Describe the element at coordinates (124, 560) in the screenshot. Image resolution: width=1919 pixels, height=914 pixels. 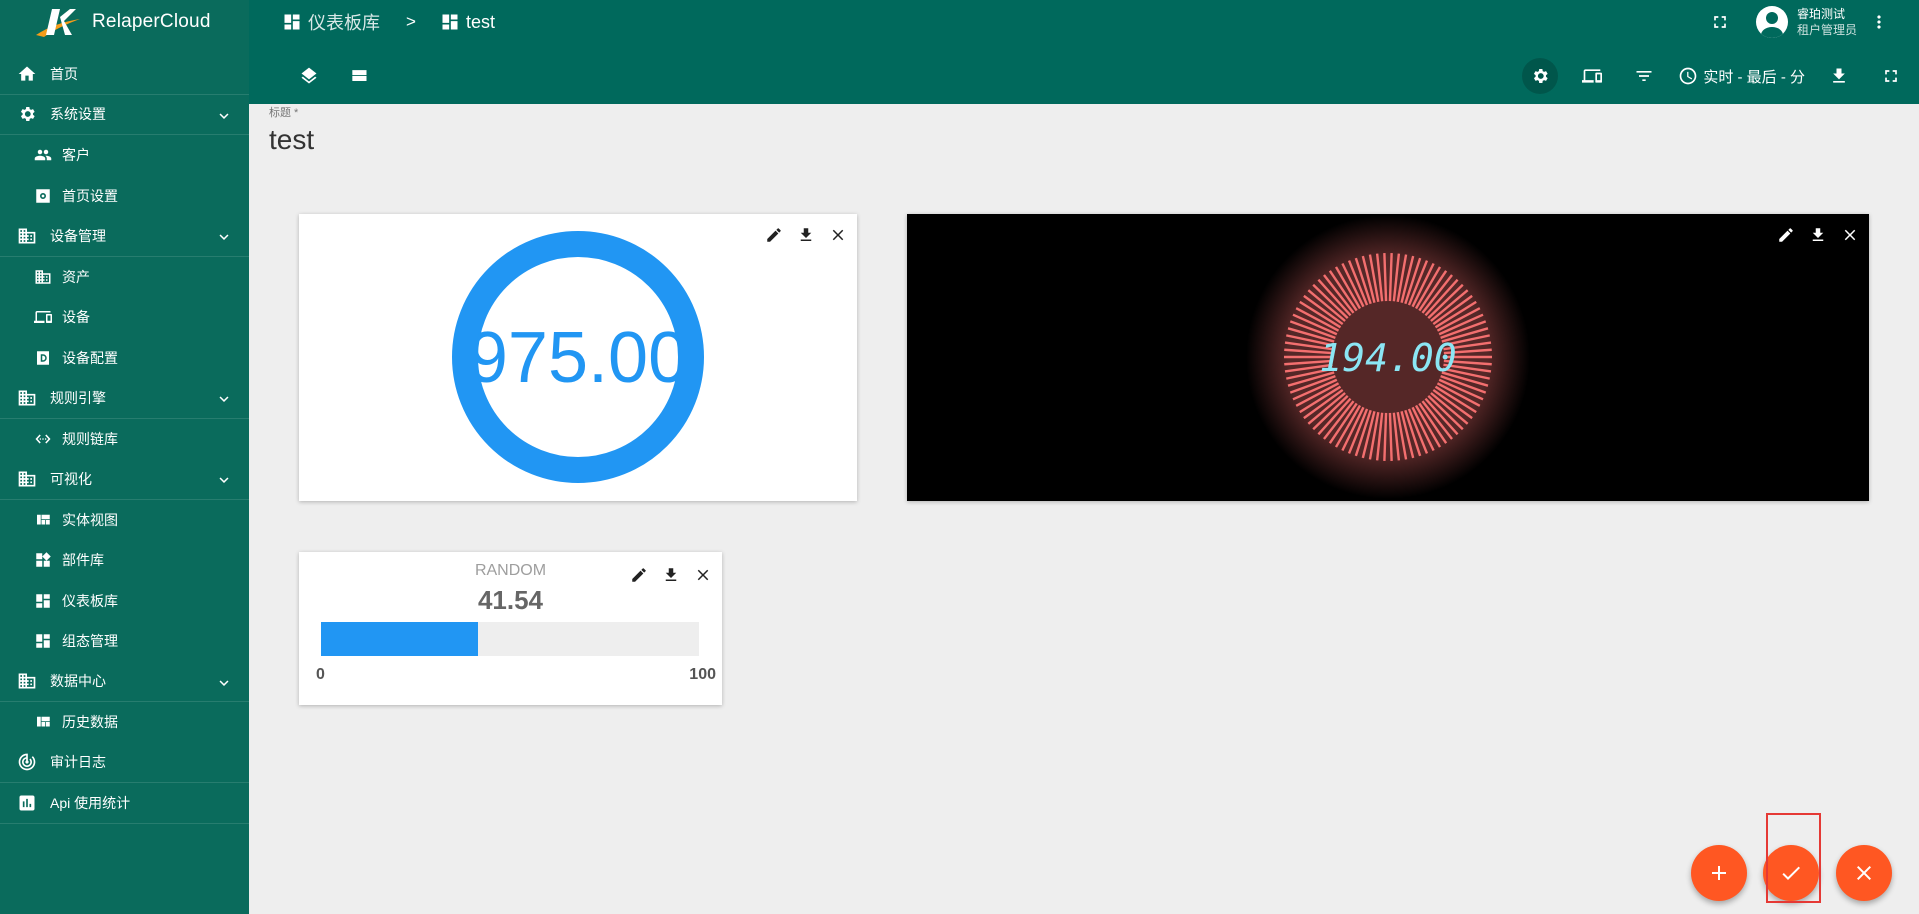
I see `sidebar-item-12: 部件库` at that location.